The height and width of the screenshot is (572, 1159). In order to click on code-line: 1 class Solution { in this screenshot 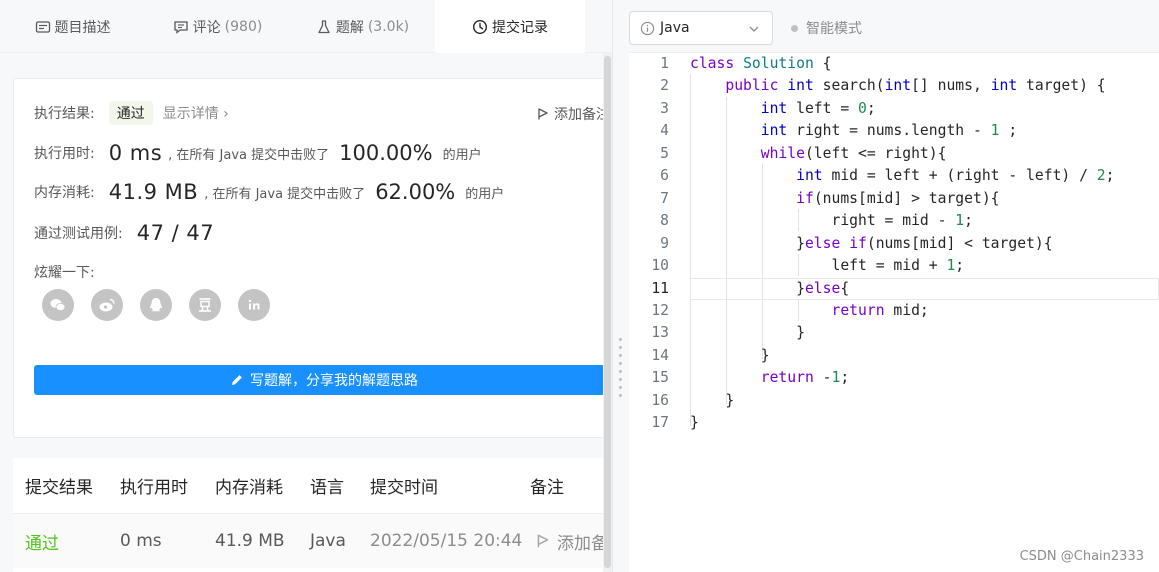, I will do `click(894, 64)`.